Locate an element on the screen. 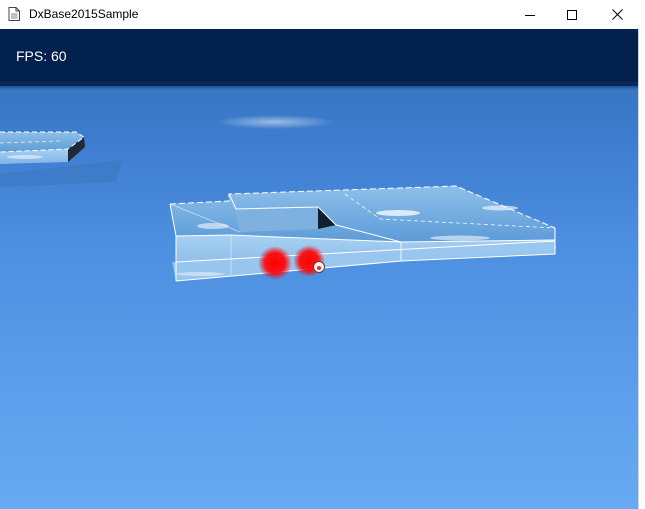 The width and height of the screenshot is (645, 509). window-frame-edge is located at coordinates (641, 269).